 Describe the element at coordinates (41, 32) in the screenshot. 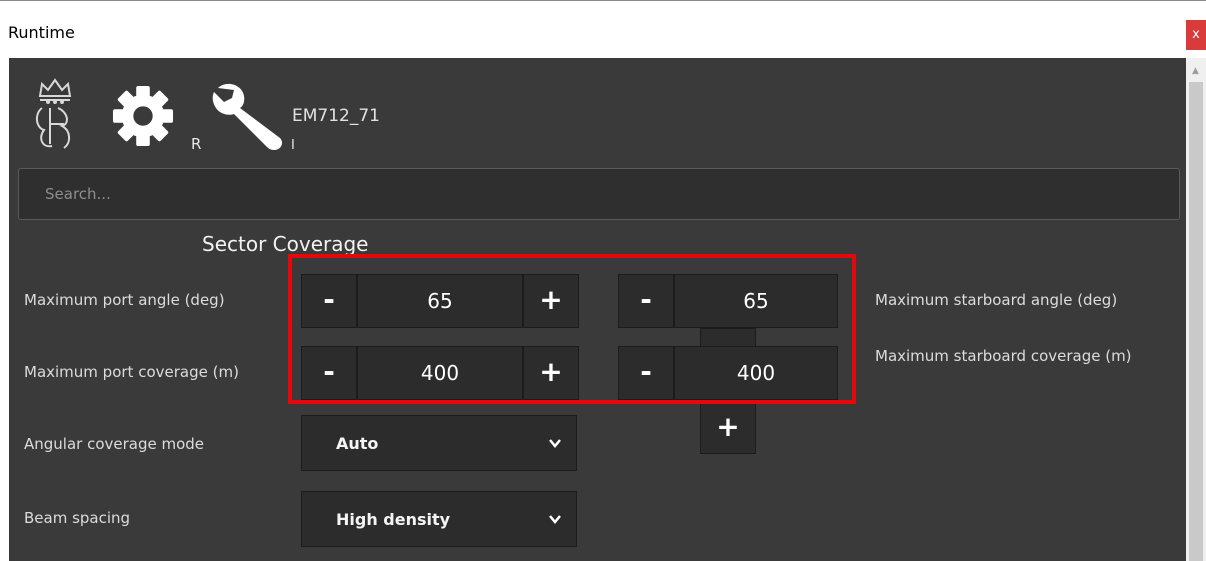

I see `window-title: Runtime` at that location.